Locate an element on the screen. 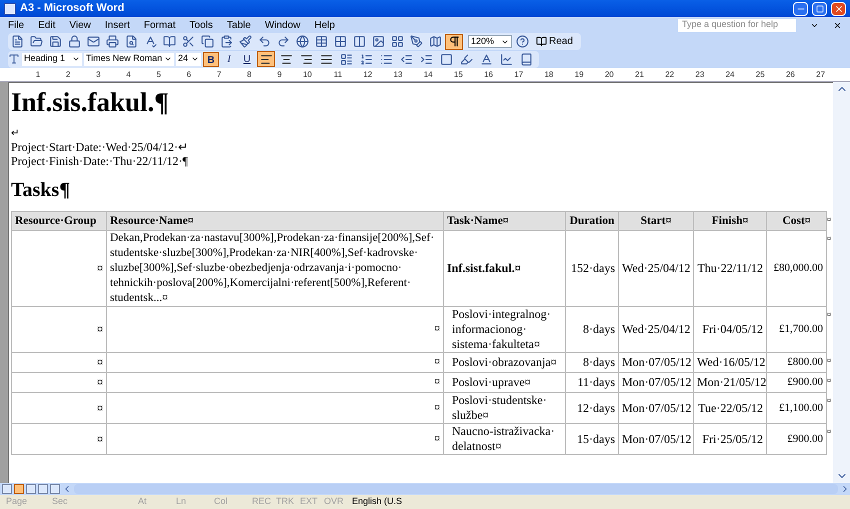 This screenshot has height=509, width=850. pilcrow-icon is located at coordinates (454, 42).